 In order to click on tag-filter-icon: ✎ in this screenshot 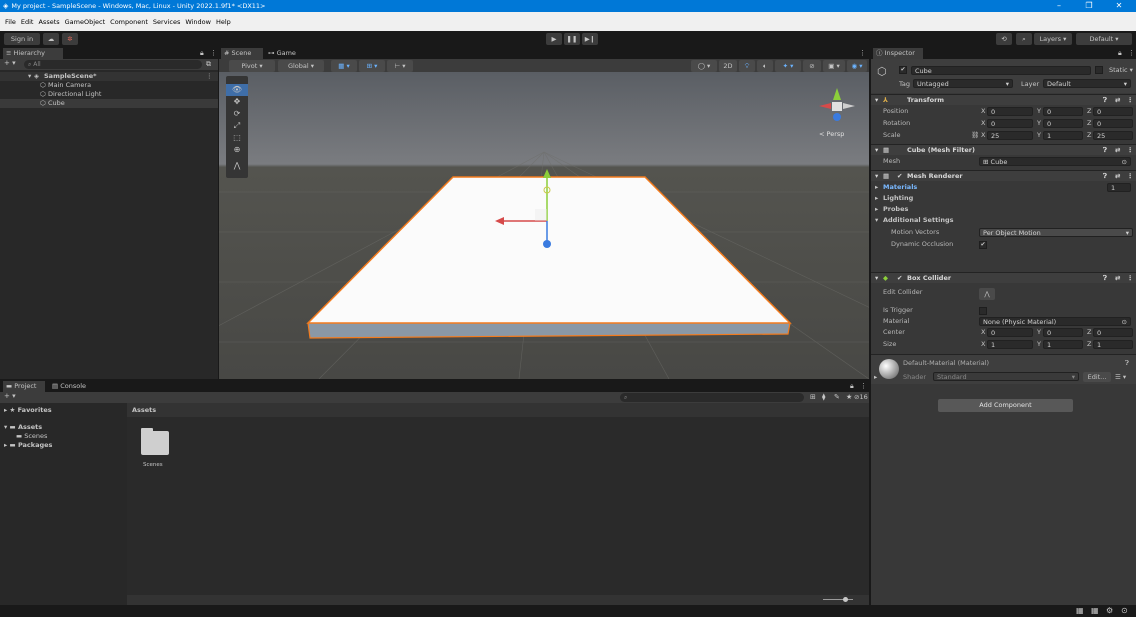, I will do `click(837, 397)`.